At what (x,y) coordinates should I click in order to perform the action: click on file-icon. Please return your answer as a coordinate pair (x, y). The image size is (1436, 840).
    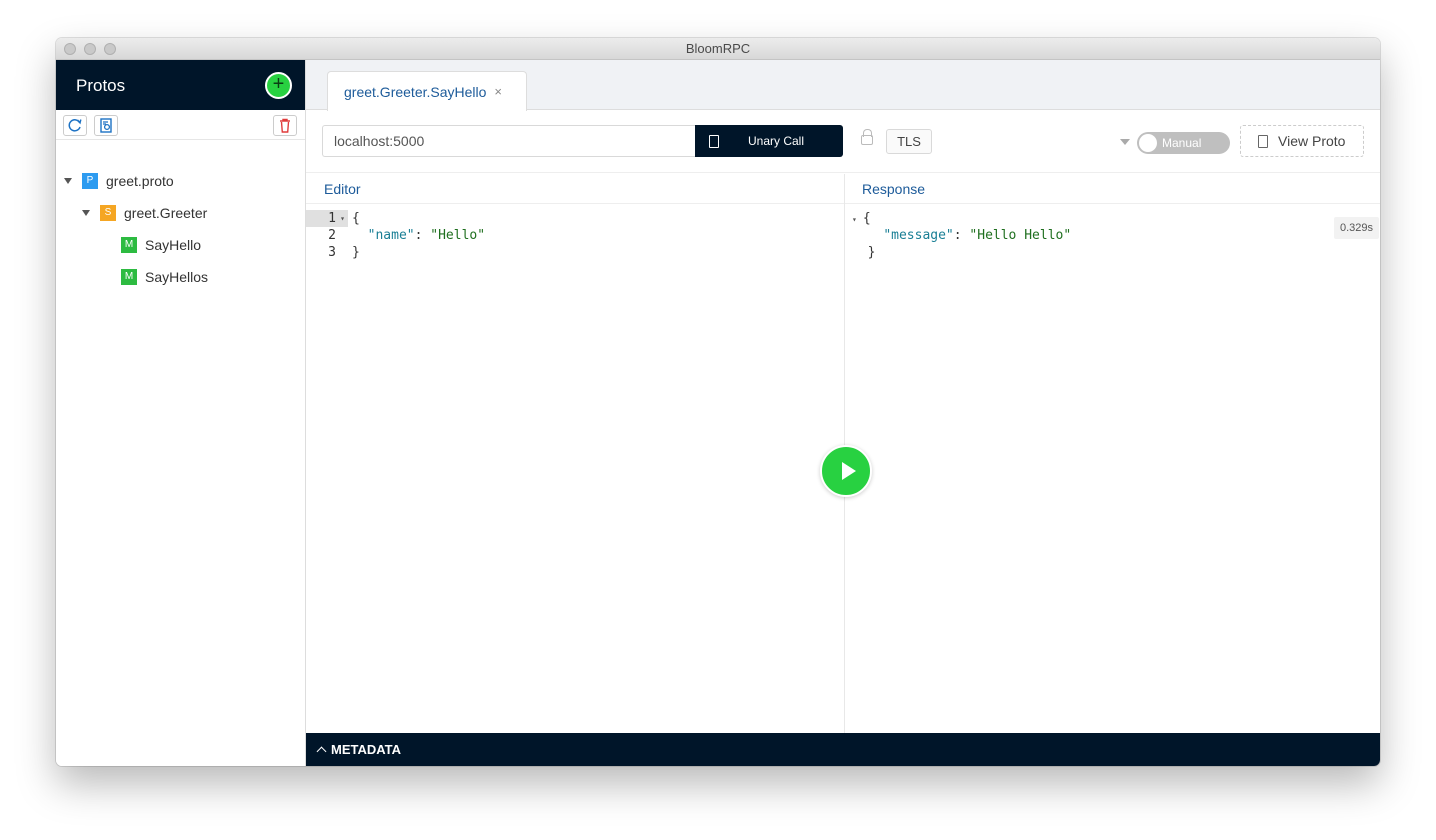
    Looking at the image, I should click on (1263, 141).